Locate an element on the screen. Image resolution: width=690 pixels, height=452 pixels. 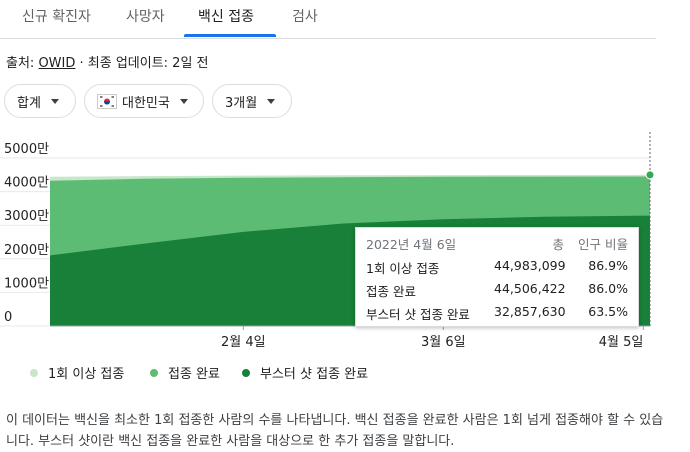
legend-item: 1회 이상 접종 is located at coordinates (77, 372).